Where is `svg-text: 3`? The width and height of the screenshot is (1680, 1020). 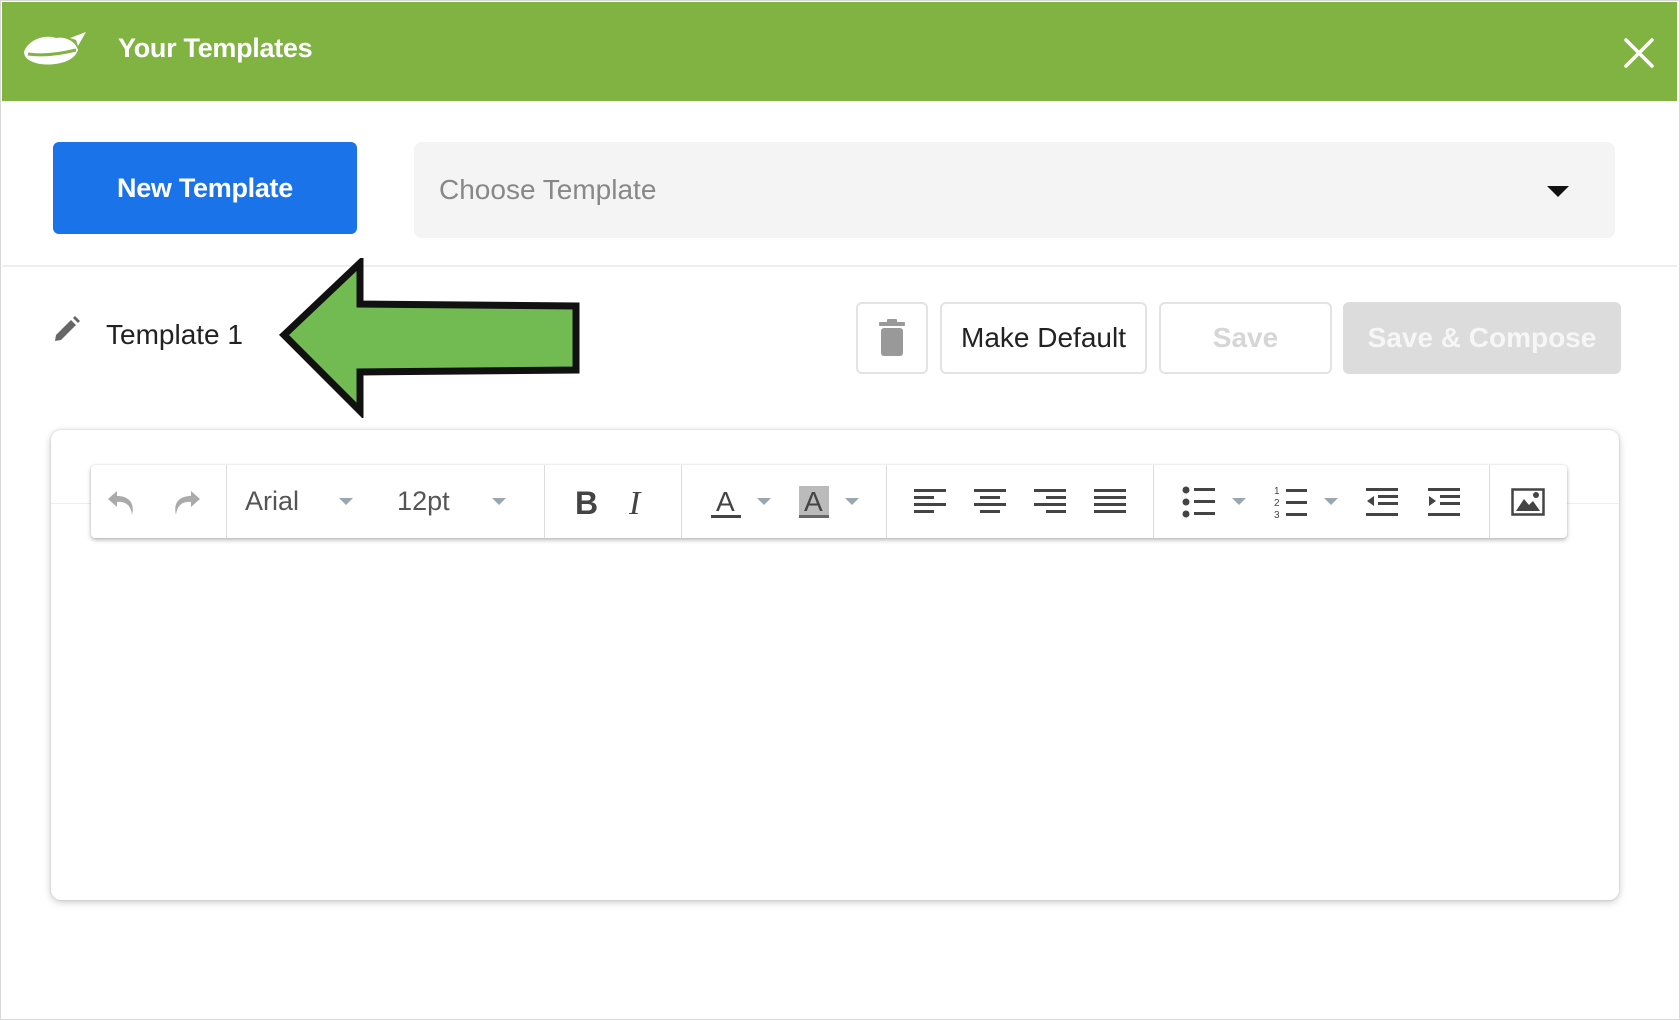
svg-text: 3 is located at coordinates (1277, 514).